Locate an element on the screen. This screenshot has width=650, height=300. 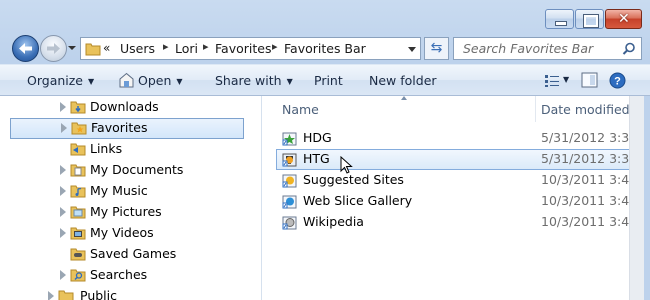
preview-pane-icon is located at coordinates (589, 80).